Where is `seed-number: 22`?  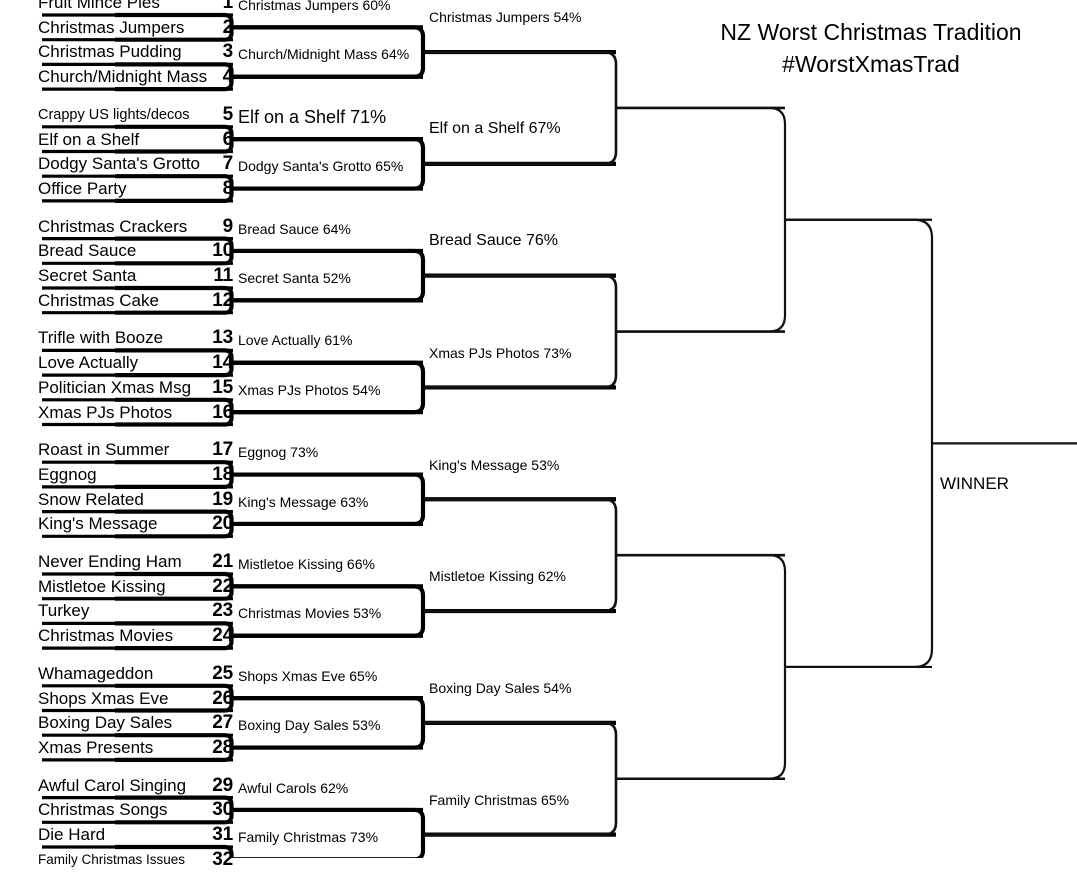
seed-number: 22 is located at coordinates (222, 586).